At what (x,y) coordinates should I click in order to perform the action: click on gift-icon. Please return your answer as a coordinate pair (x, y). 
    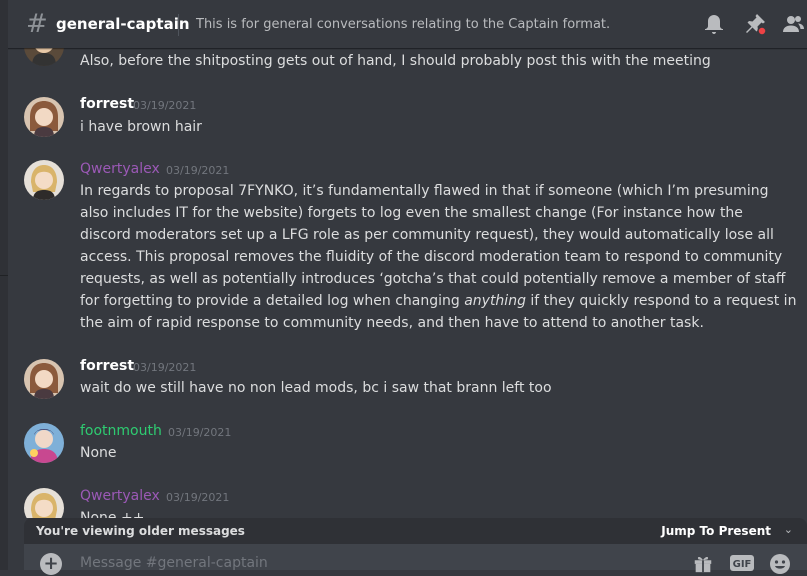
    Looking at the image, I should click on (703, 563).